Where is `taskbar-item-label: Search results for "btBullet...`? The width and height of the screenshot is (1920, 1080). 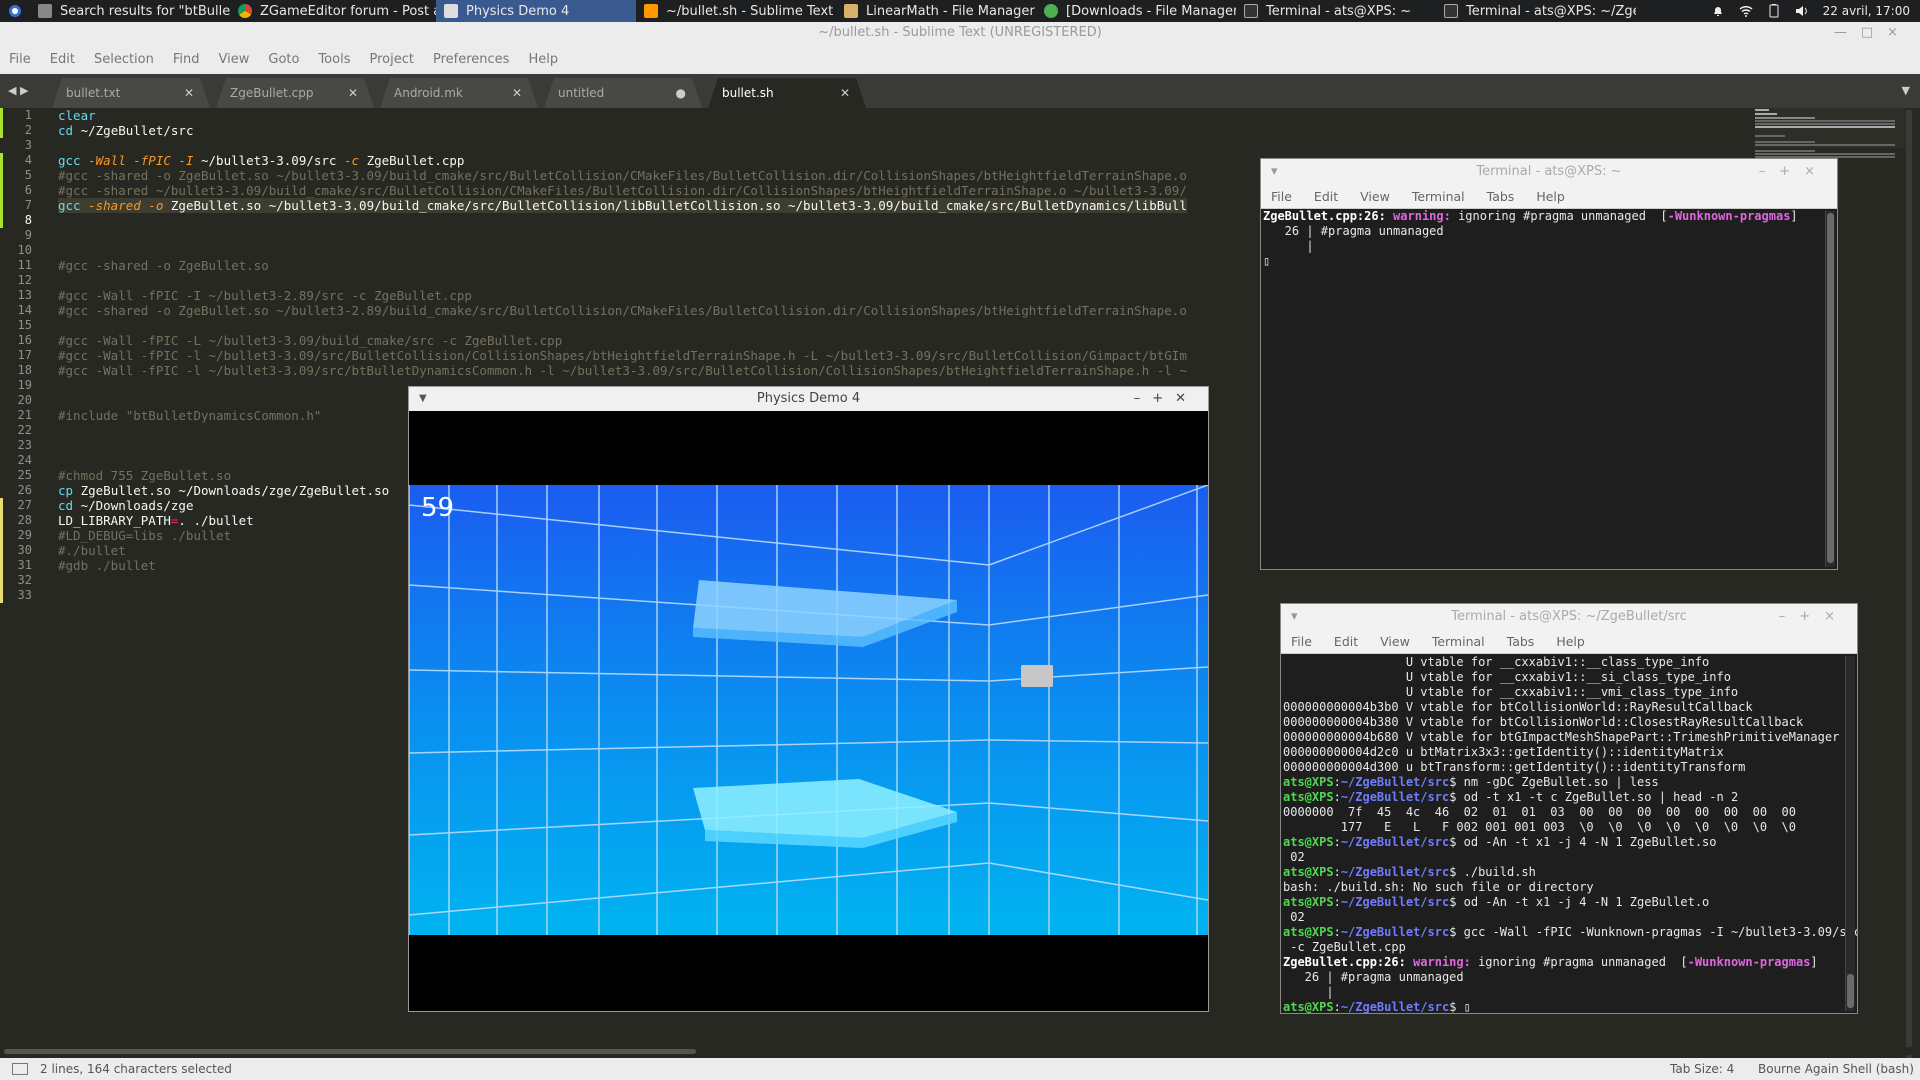
taskbar-item-label: Search results for "btBullet... is located at coordinates (145, 11).